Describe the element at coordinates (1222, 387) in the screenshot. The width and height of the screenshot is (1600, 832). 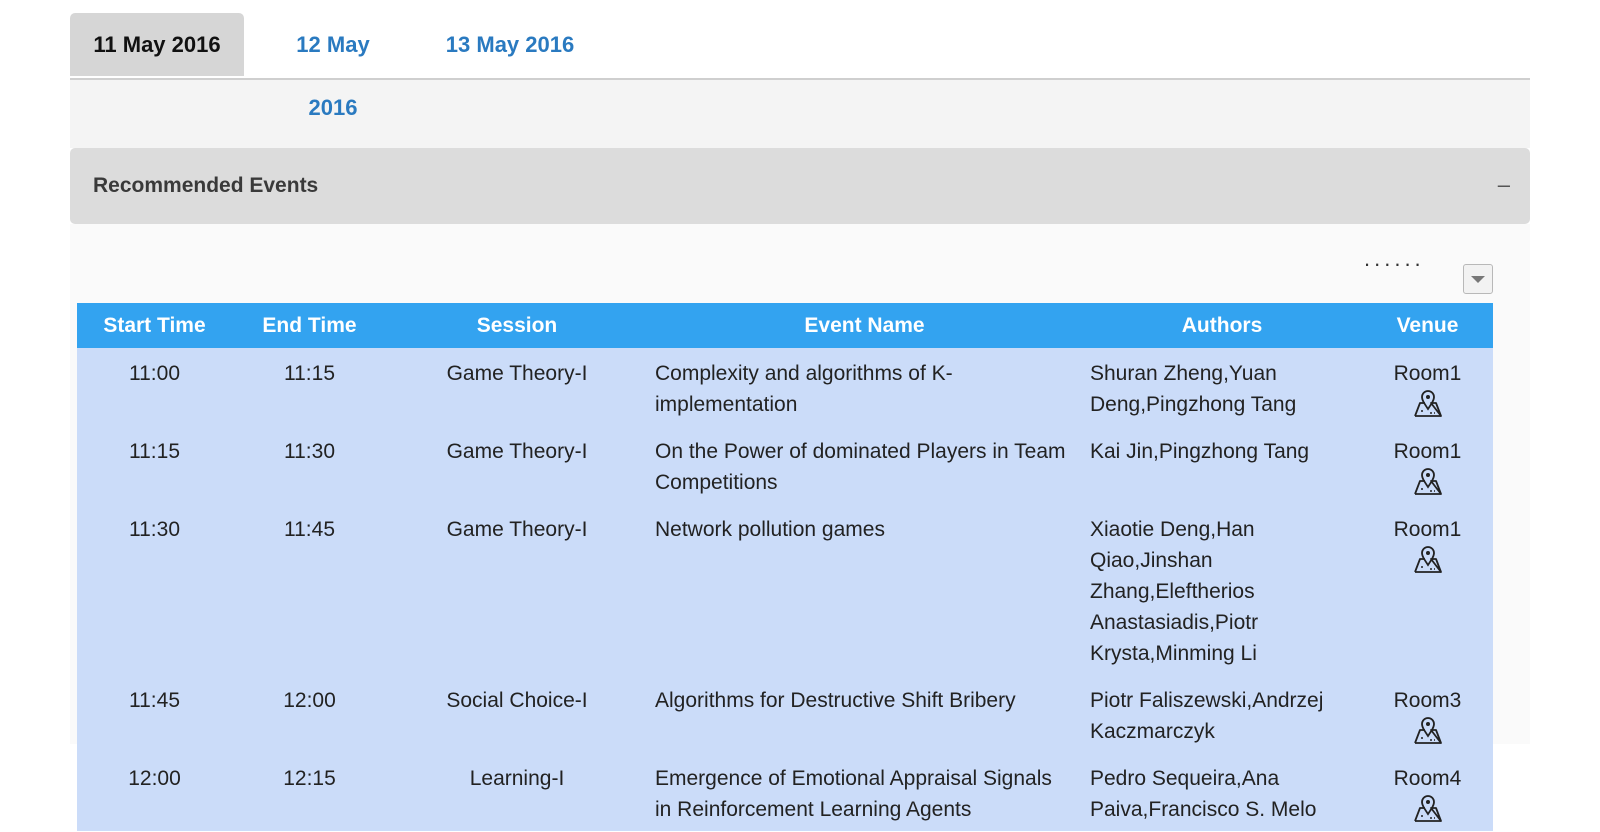
I see `authors-cell: Shuran Zheng,Yuan Deng,Pingzhong Tang` at that location.